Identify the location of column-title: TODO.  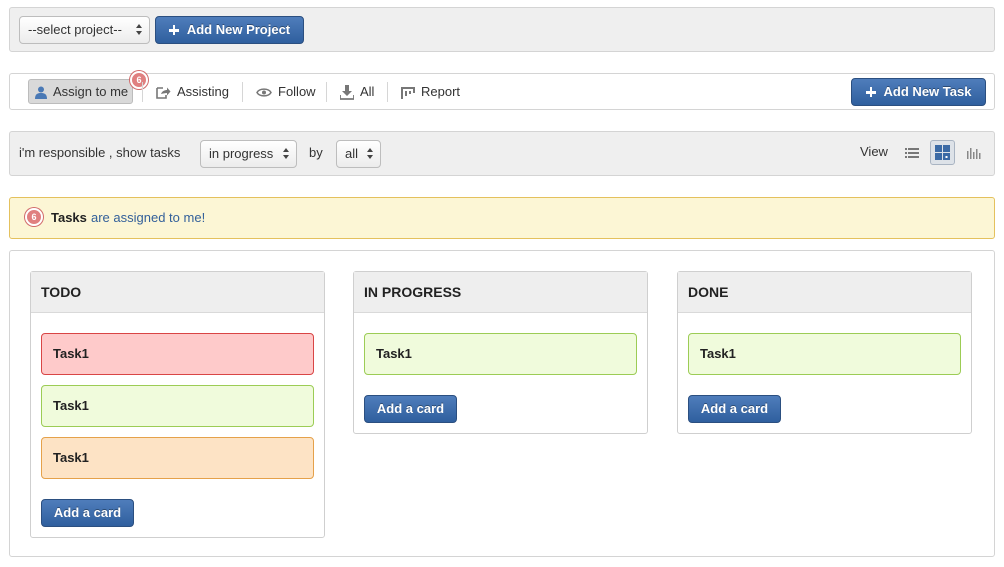
(177, 292).